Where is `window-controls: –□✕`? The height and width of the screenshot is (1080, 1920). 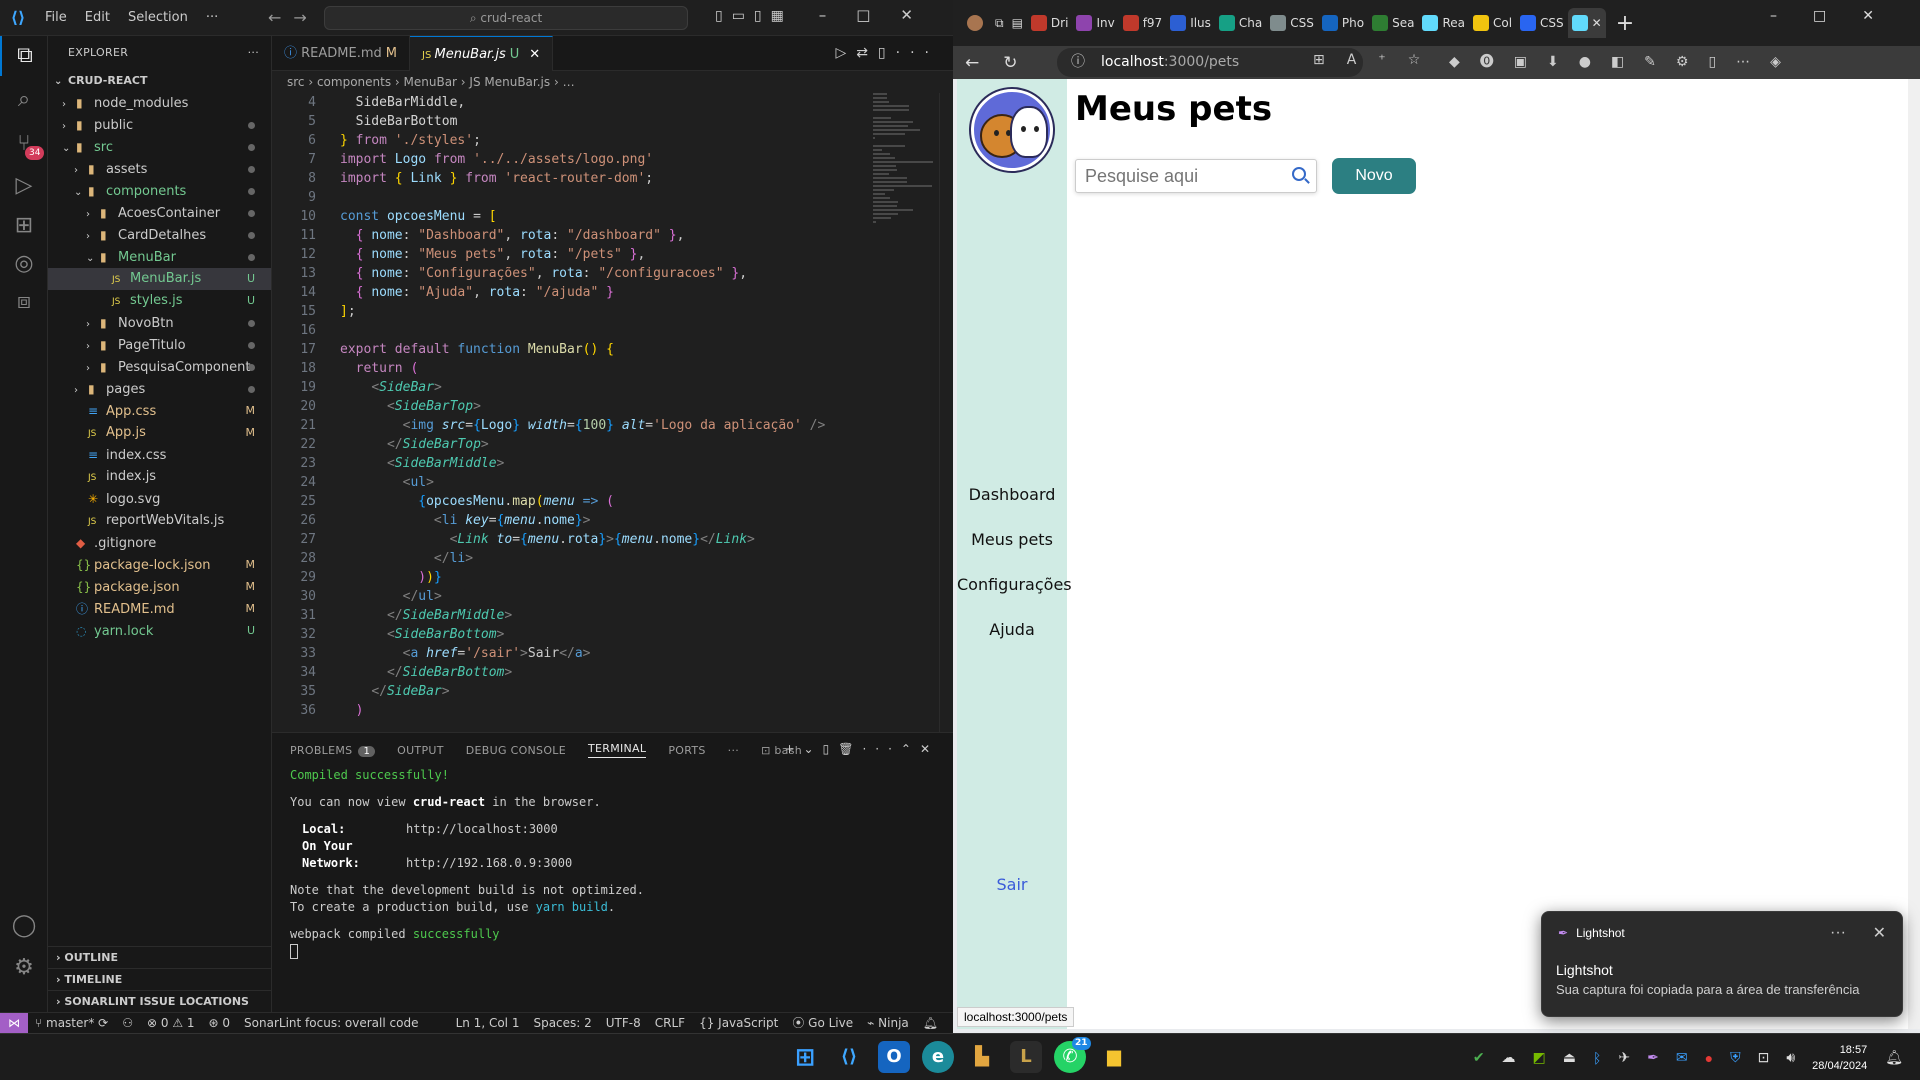
window-controls: –□✕ is located at coordinates (1840, 16).